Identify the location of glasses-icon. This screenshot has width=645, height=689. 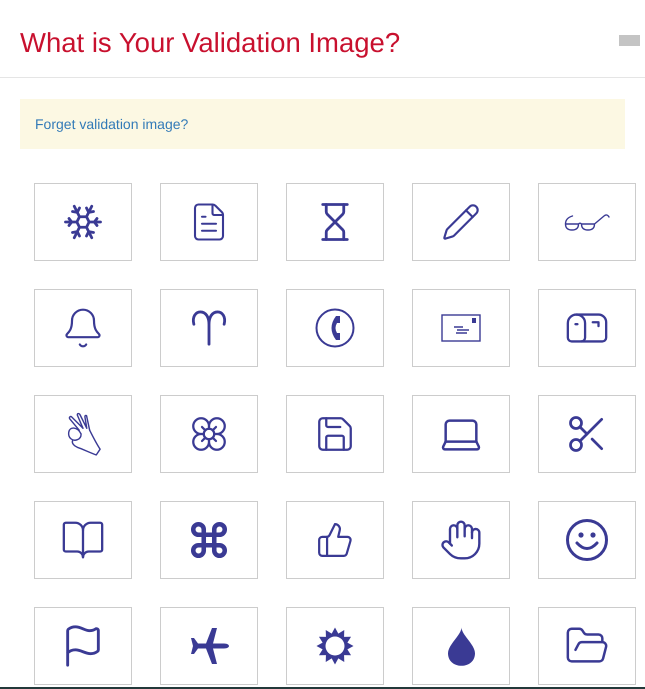
(587, 222).